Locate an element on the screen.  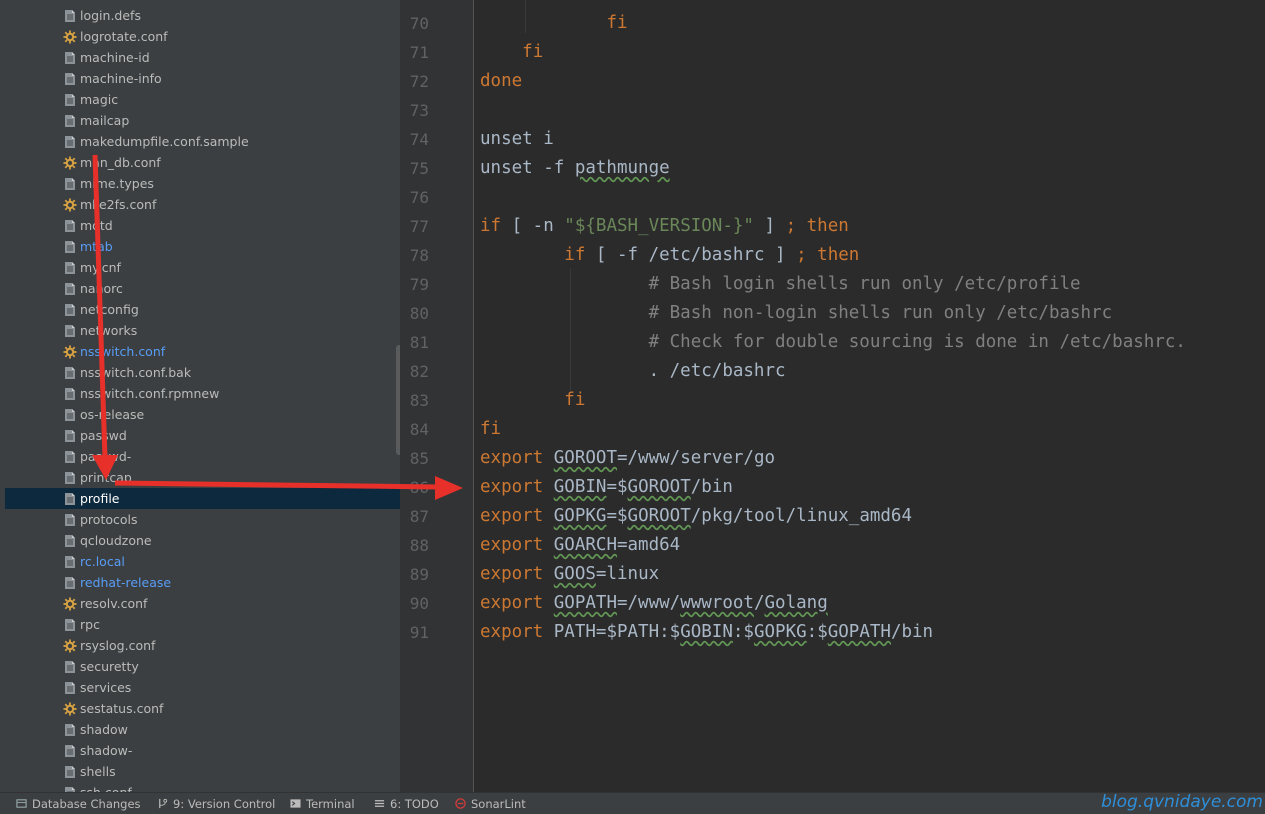
tree-item: shadow is located at coordinates (202, 729).